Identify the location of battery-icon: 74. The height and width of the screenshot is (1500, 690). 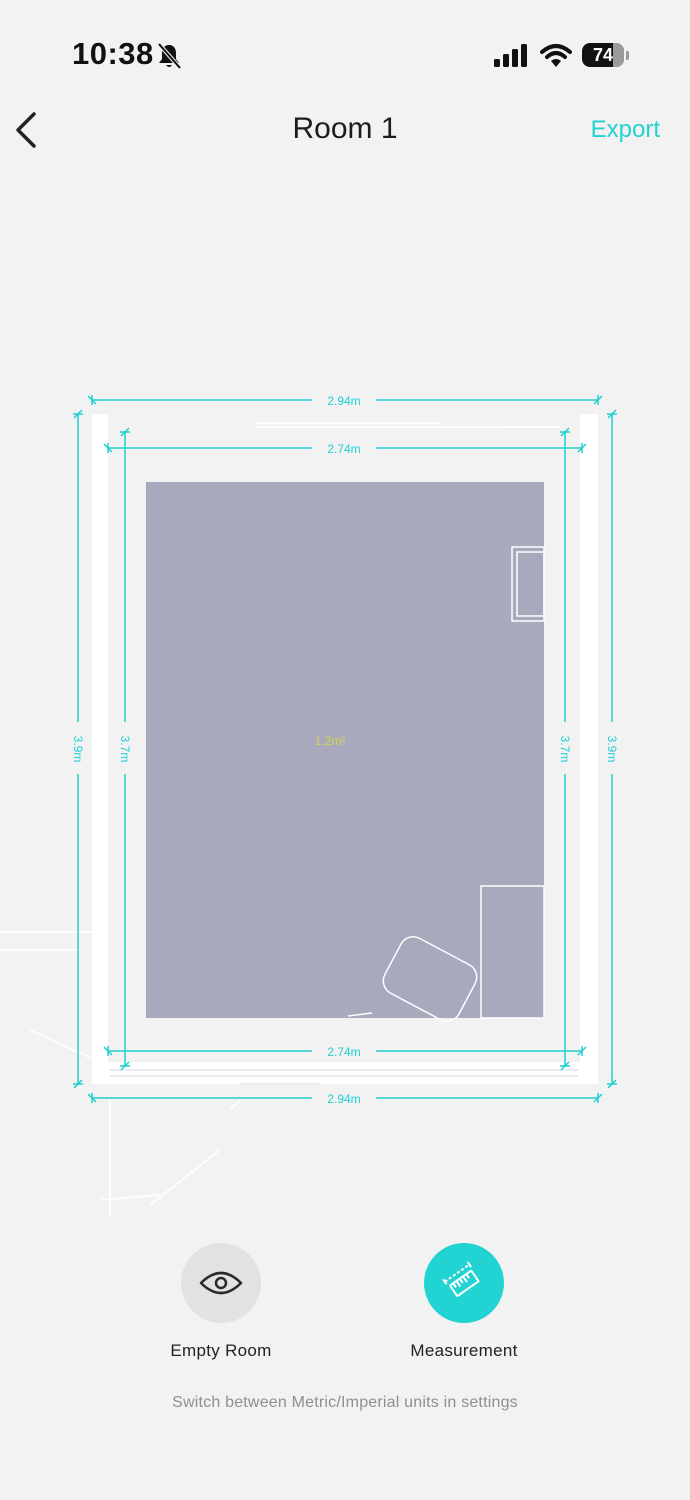
(606, 56).